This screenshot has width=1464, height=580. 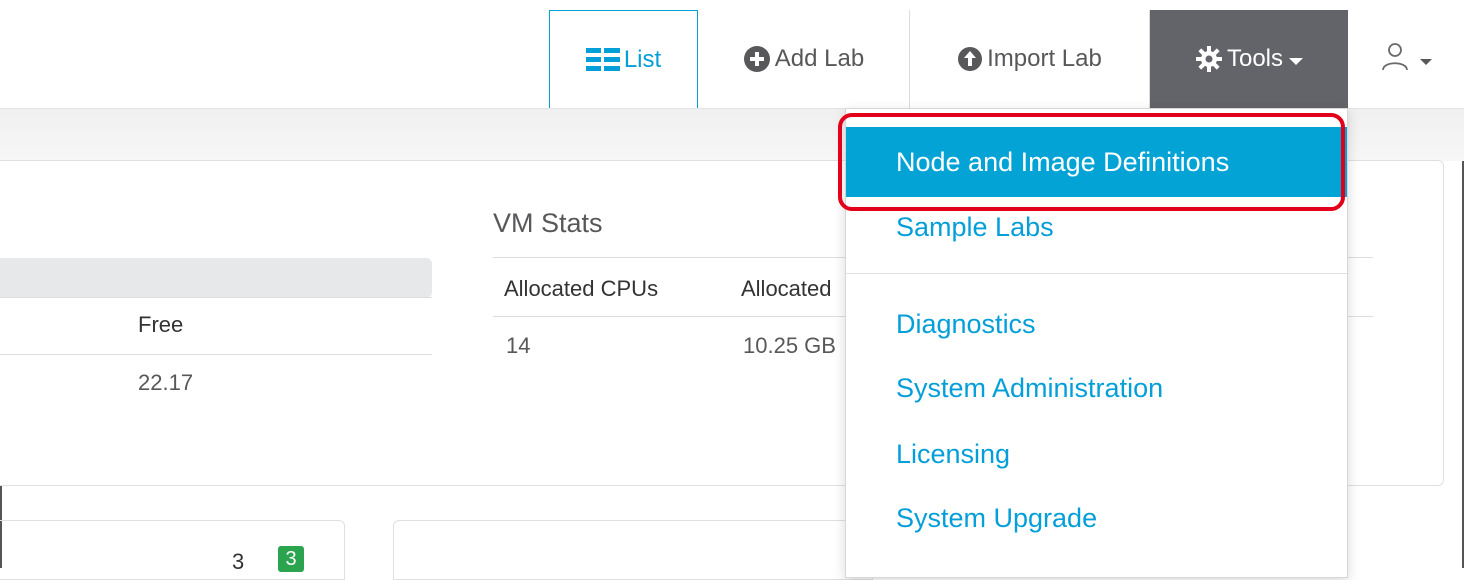 I want to click on status-badge: 3, so click(x=291, y=559).